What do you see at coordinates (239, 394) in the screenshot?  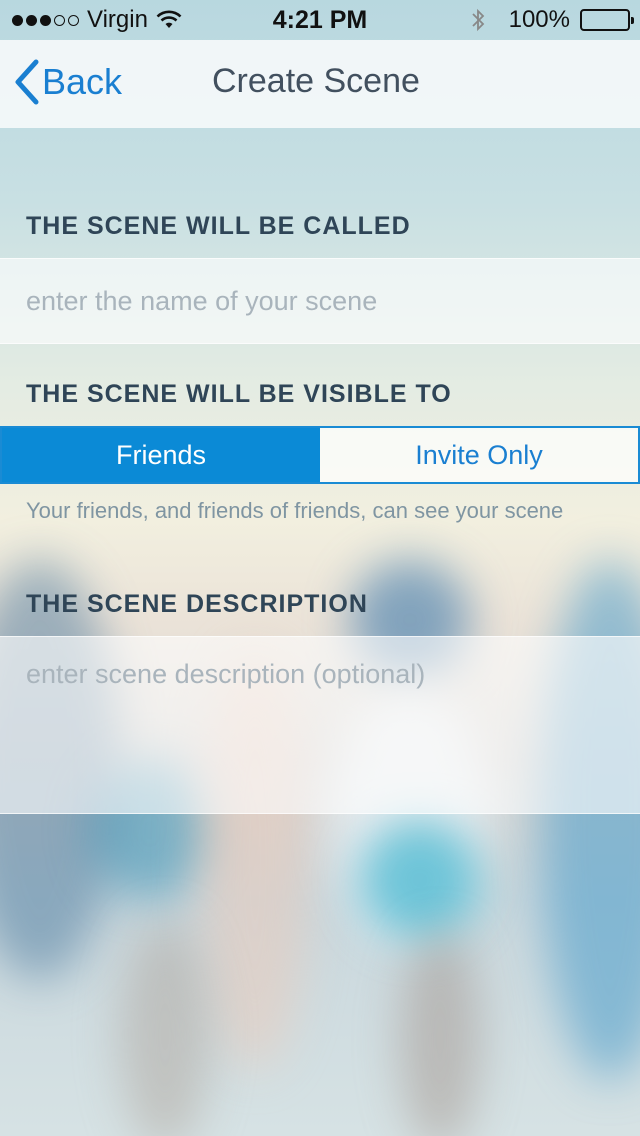 I see `visibility-section-label: THE SCENE WILL BE VISIBLE TO` at bounding box center [239, 394].